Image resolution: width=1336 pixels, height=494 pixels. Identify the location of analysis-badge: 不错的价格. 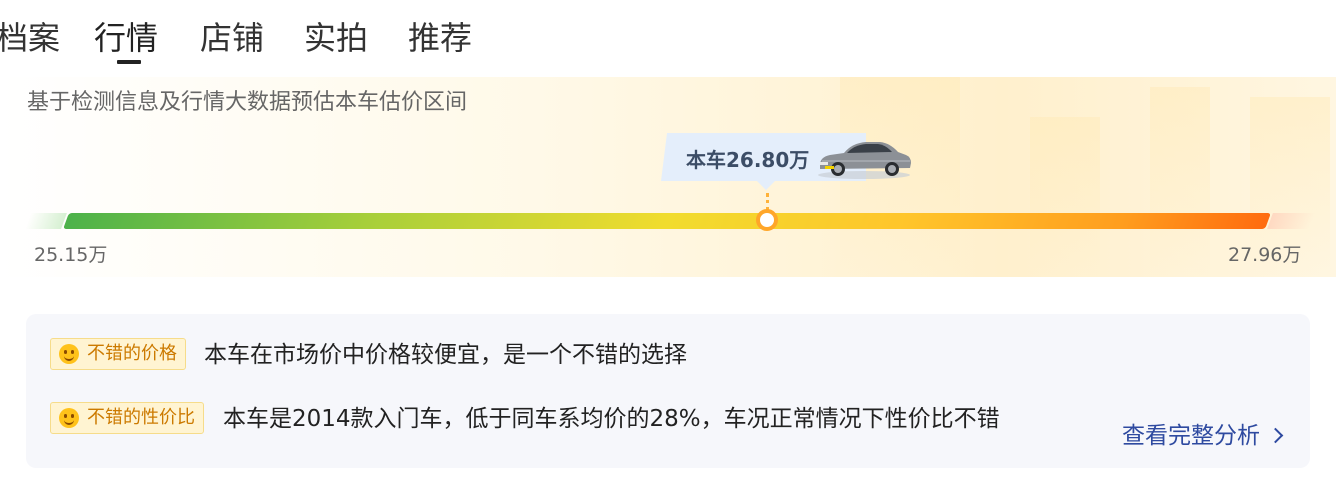
(118, 354).